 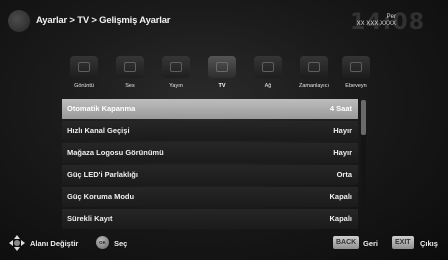 I want to click on breadcrumb: Ayarlar > TV > Gelişmiş Ayarlar, so click(x=103, y=20).